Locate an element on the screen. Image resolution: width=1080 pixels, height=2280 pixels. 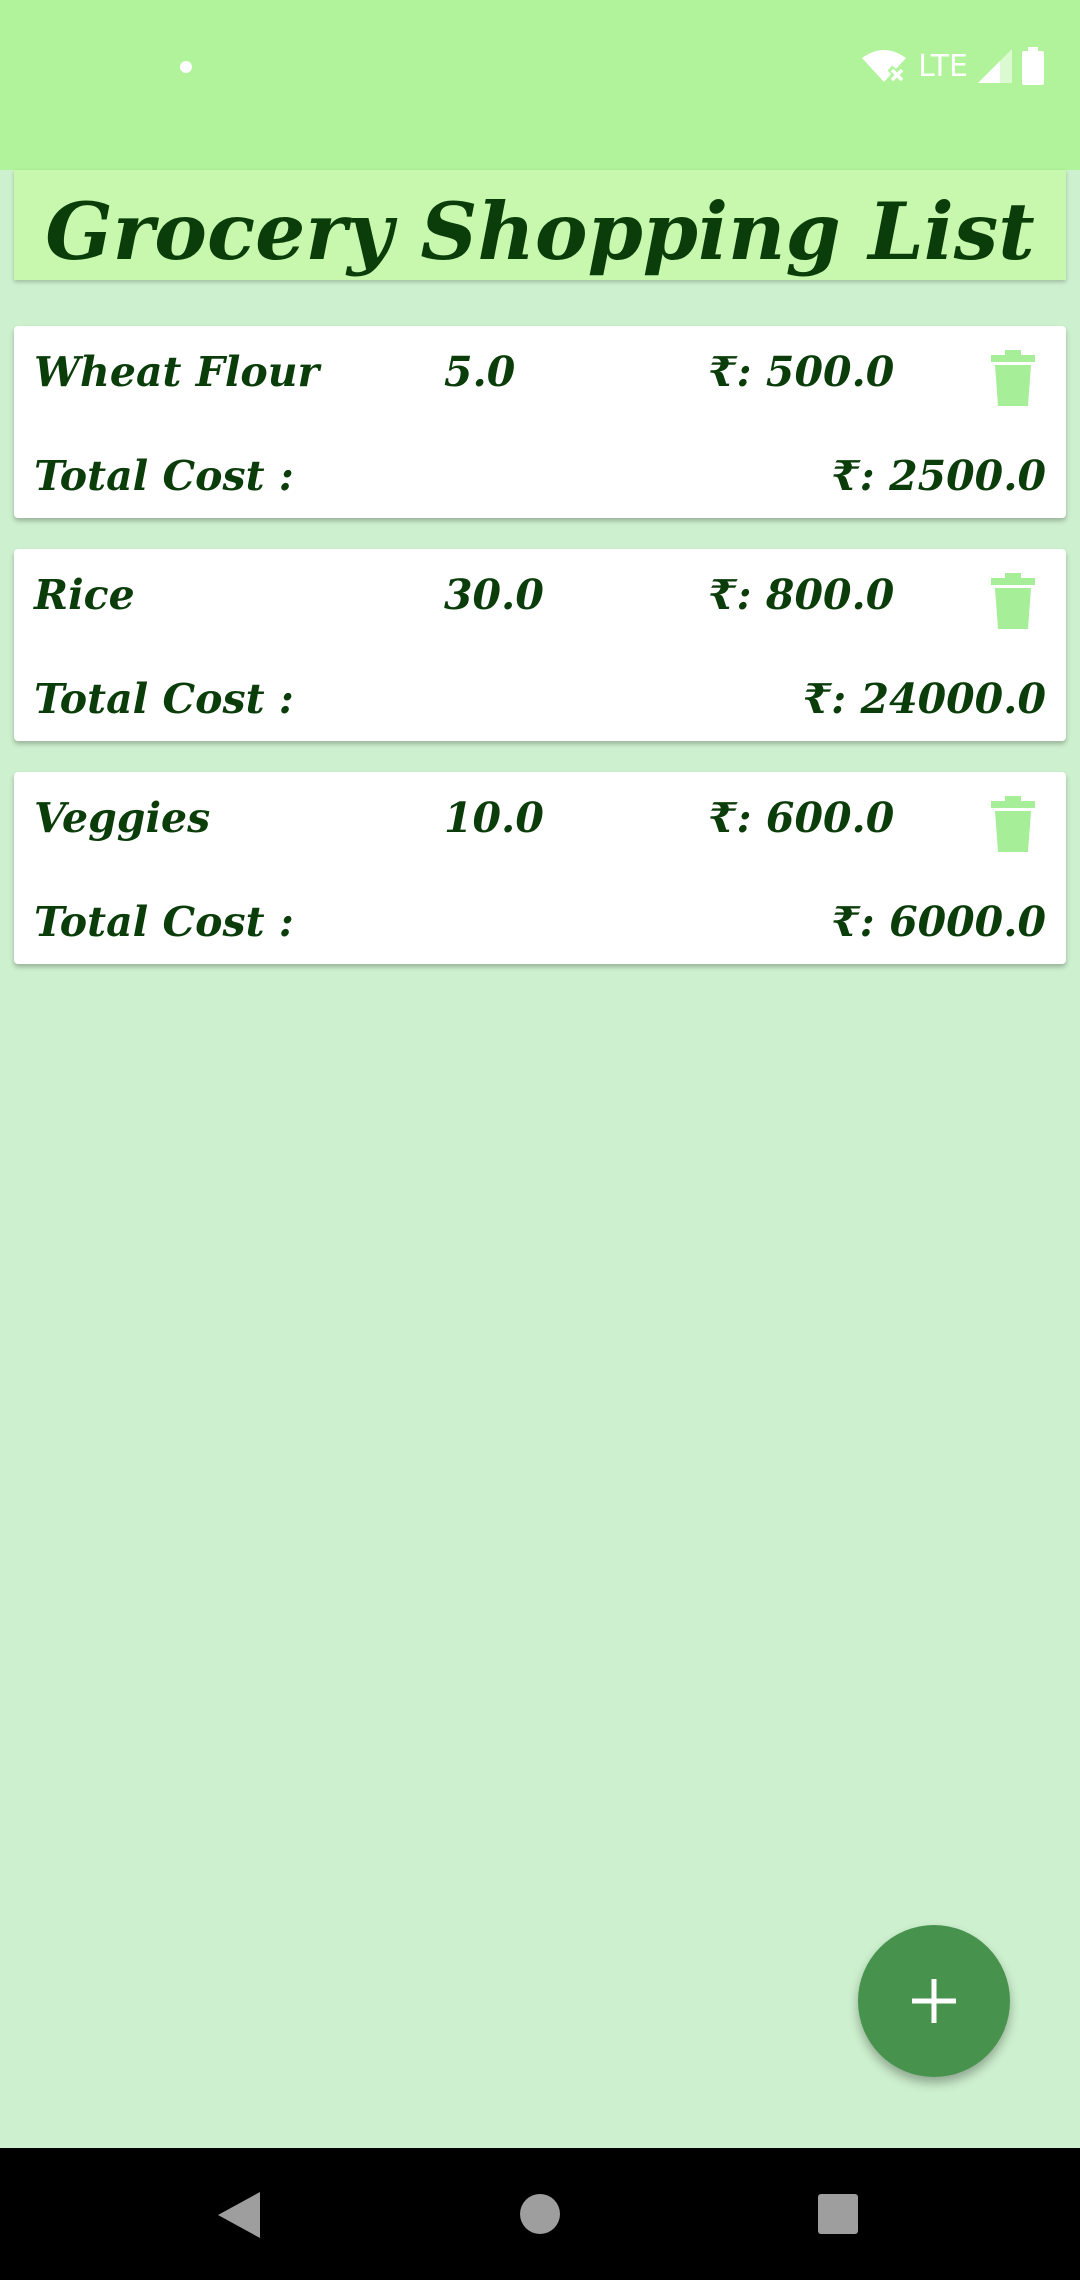
item-name: Rice is located at coordinates (84, 595).